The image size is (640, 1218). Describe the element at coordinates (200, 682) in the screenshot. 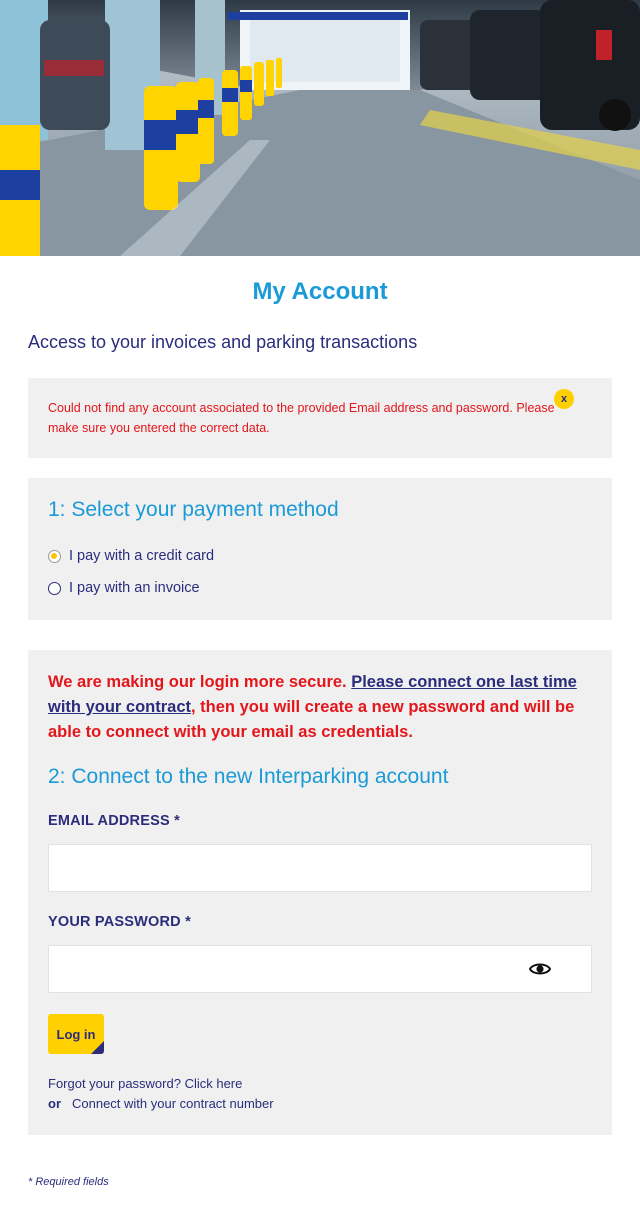

I see `notice-text: We are making our login more secure.` at that location.